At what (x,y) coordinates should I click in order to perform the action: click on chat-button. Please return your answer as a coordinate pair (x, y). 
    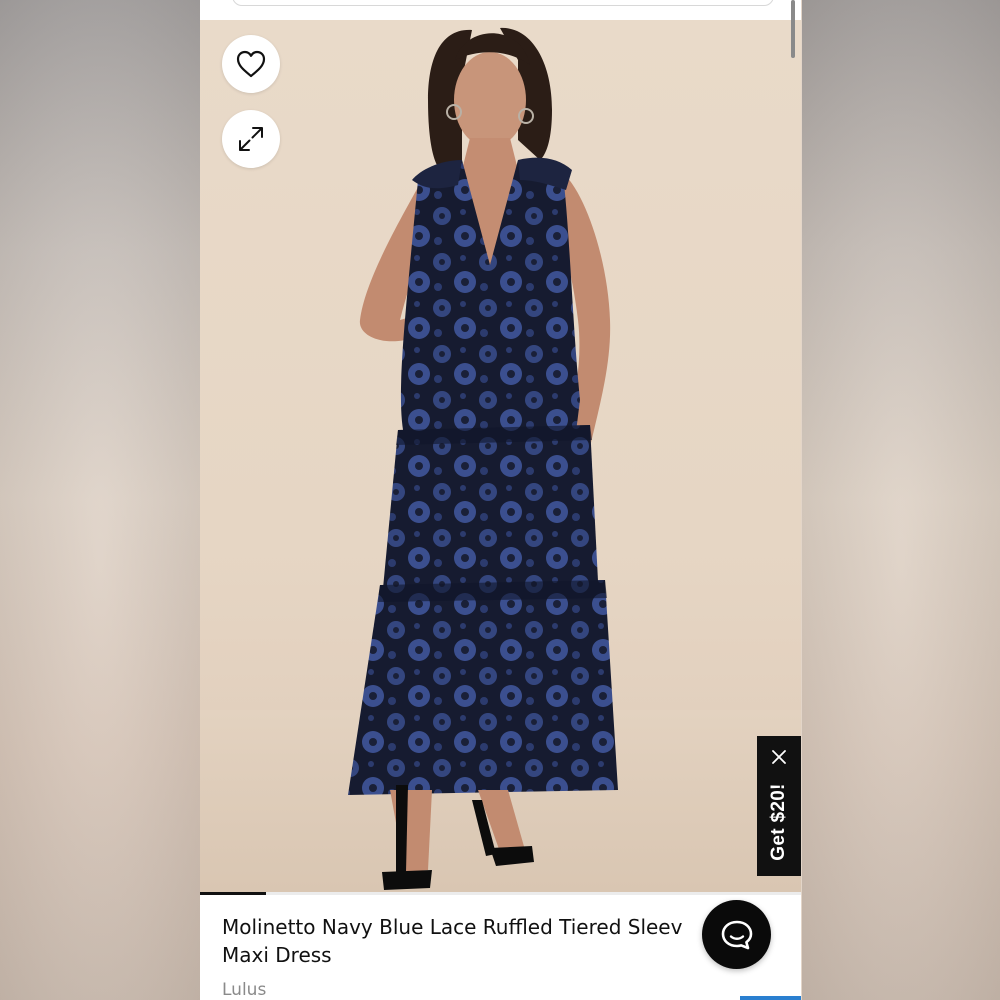
    Looking at the image, I should click on (736, 934).